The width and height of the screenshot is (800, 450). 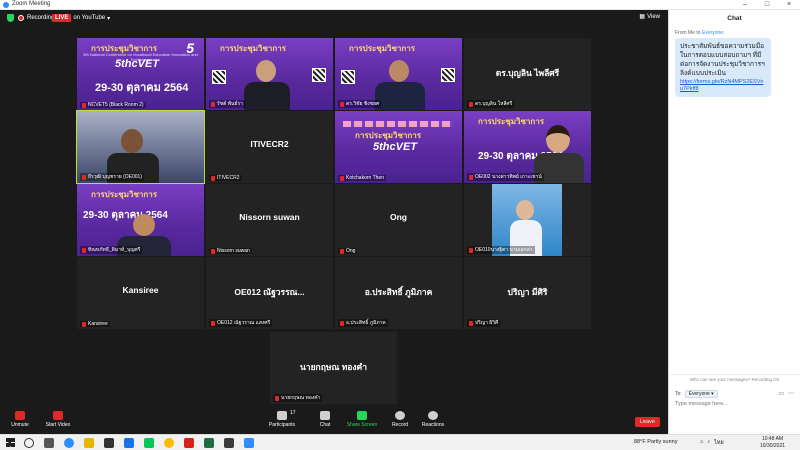 What do you see at coordinates (400, 425) in the screenshot?
I see `record-label: Record` at bounding box center [400, 425].